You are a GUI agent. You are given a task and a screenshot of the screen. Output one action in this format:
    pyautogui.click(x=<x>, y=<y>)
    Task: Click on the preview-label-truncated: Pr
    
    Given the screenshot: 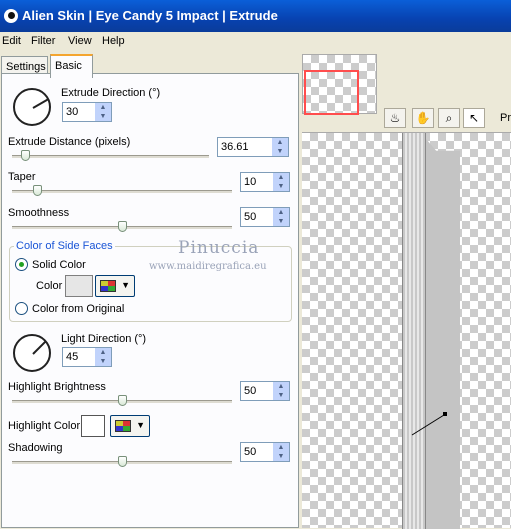 What is the action you would take?
    pyautogui.click(x=505, y=118)
    